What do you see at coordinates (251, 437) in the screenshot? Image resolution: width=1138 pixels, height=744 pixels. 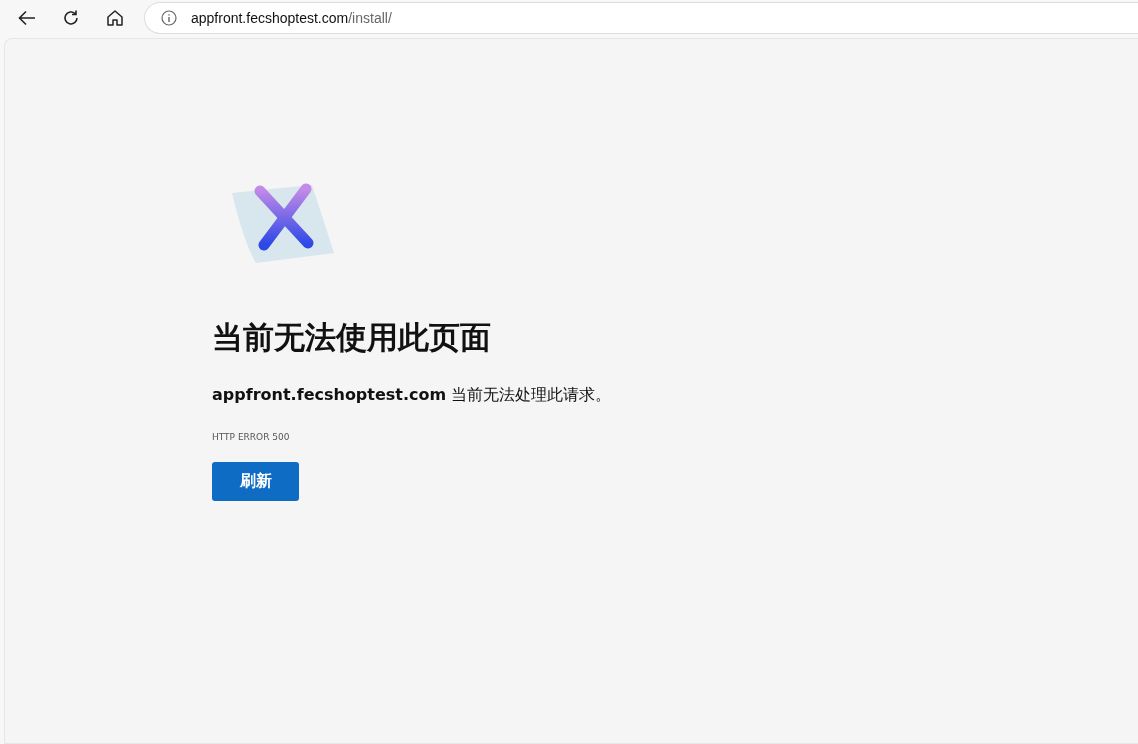 I see `error-code: HTTP ERROR 500` at bounding box center [251, 437].